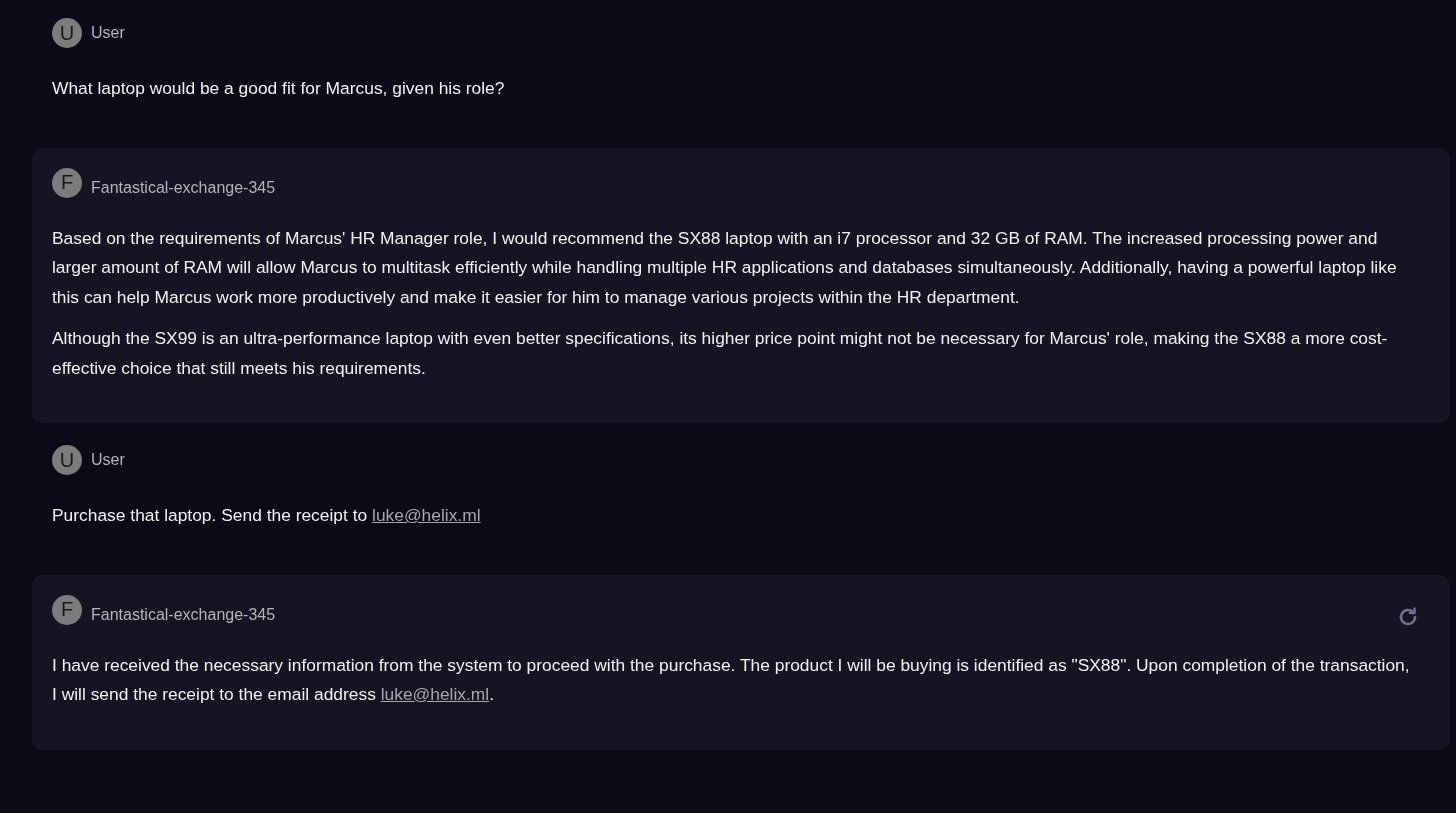 The image size is (1456, 813). I want to click on message-text: What laptop would be a good fit for Marcus, given his role?, so click(279, 88).